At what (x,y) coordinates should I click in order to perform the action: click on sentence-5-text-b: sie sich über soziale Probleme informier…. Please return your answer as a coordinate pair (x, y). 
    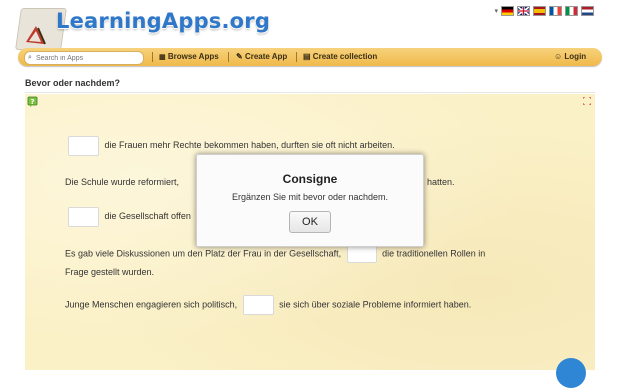
    Looking at the image, I should click on (375, 304).